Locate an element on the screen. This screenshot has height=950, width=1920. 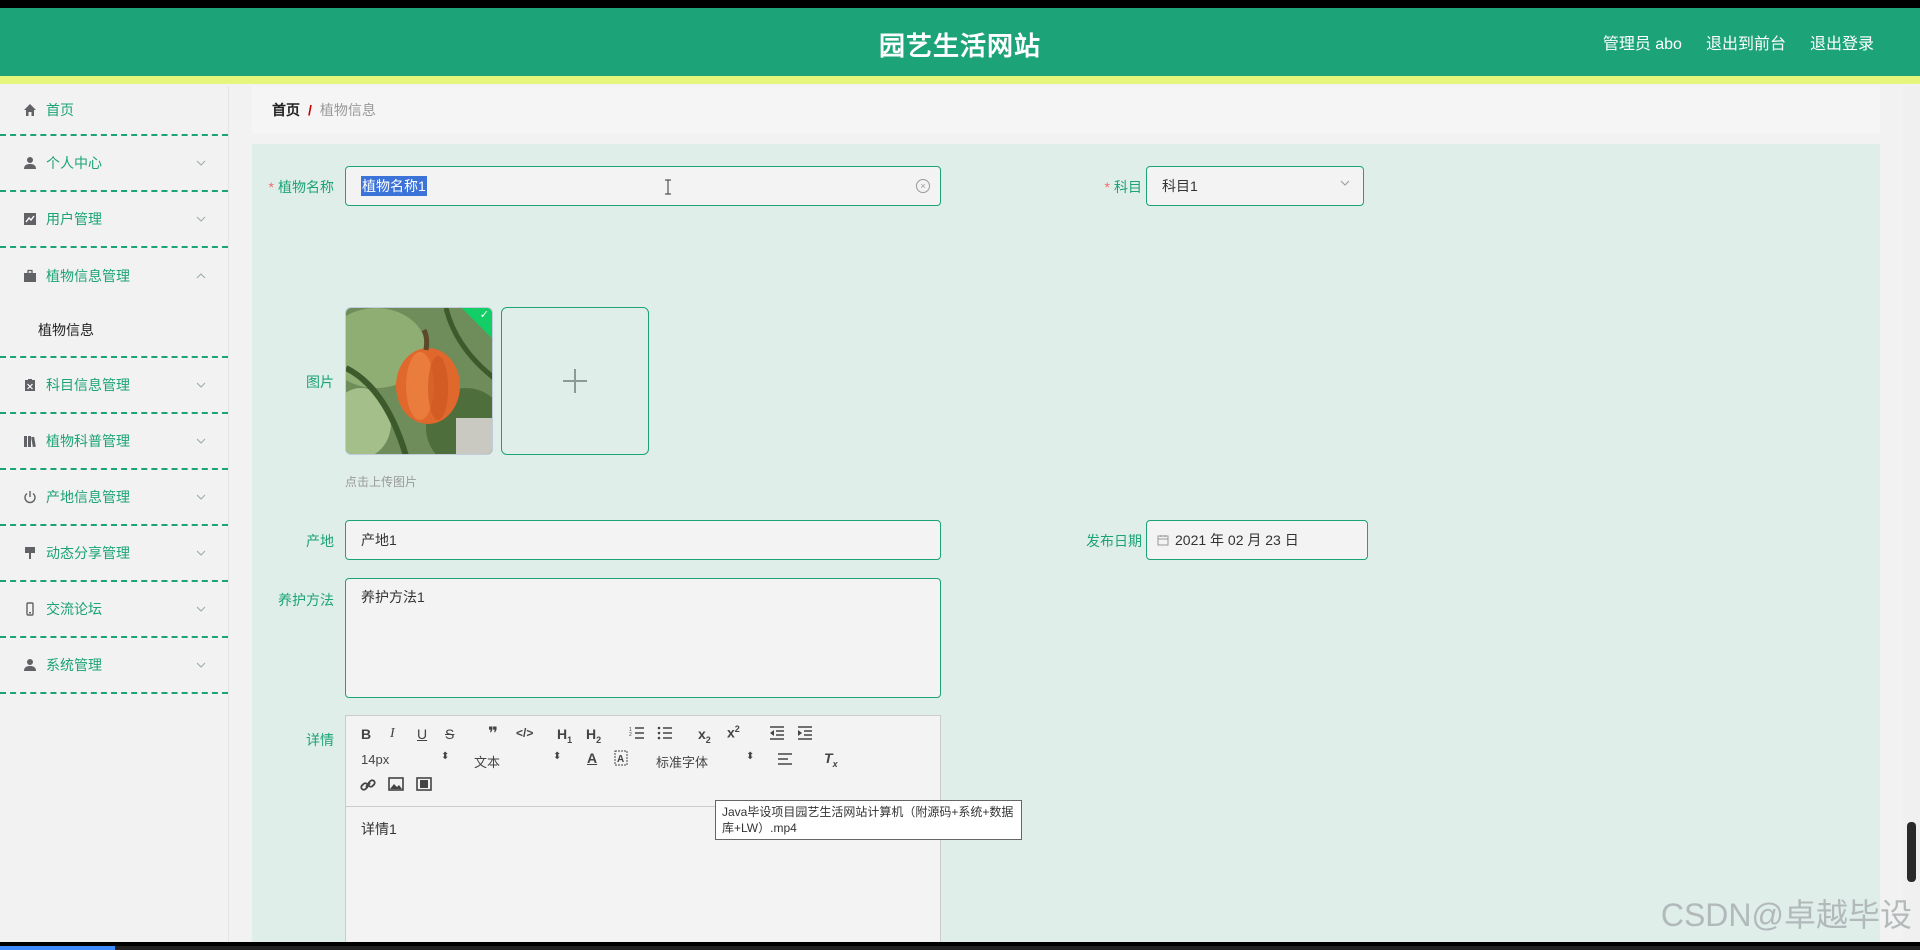
video-title-tooltip: Java毕设项目园艺生活网站计算机（附源码+系统+数据库+LW）.mp4 is located at coordinates (868, 820).